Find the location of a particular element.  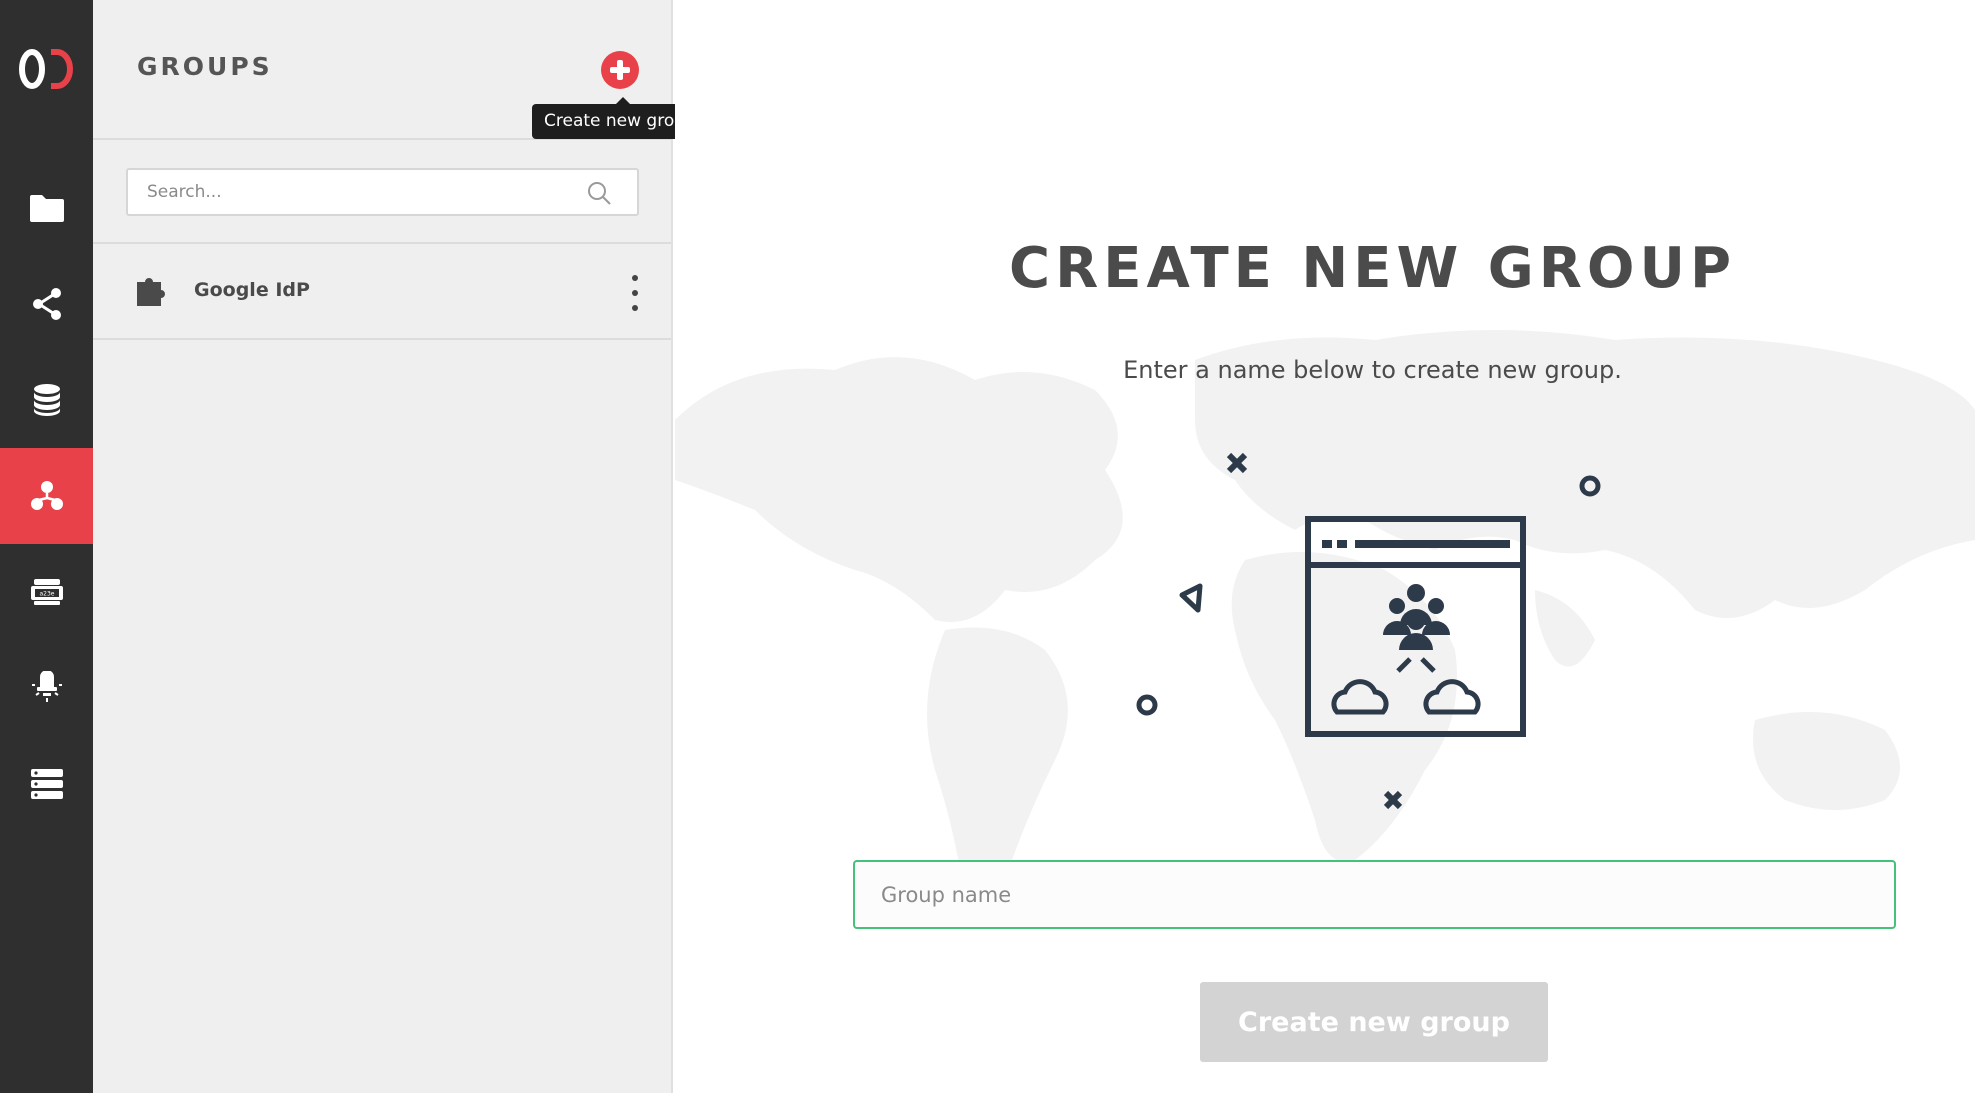

od-logo-icon is located at coordinates (45, 69).